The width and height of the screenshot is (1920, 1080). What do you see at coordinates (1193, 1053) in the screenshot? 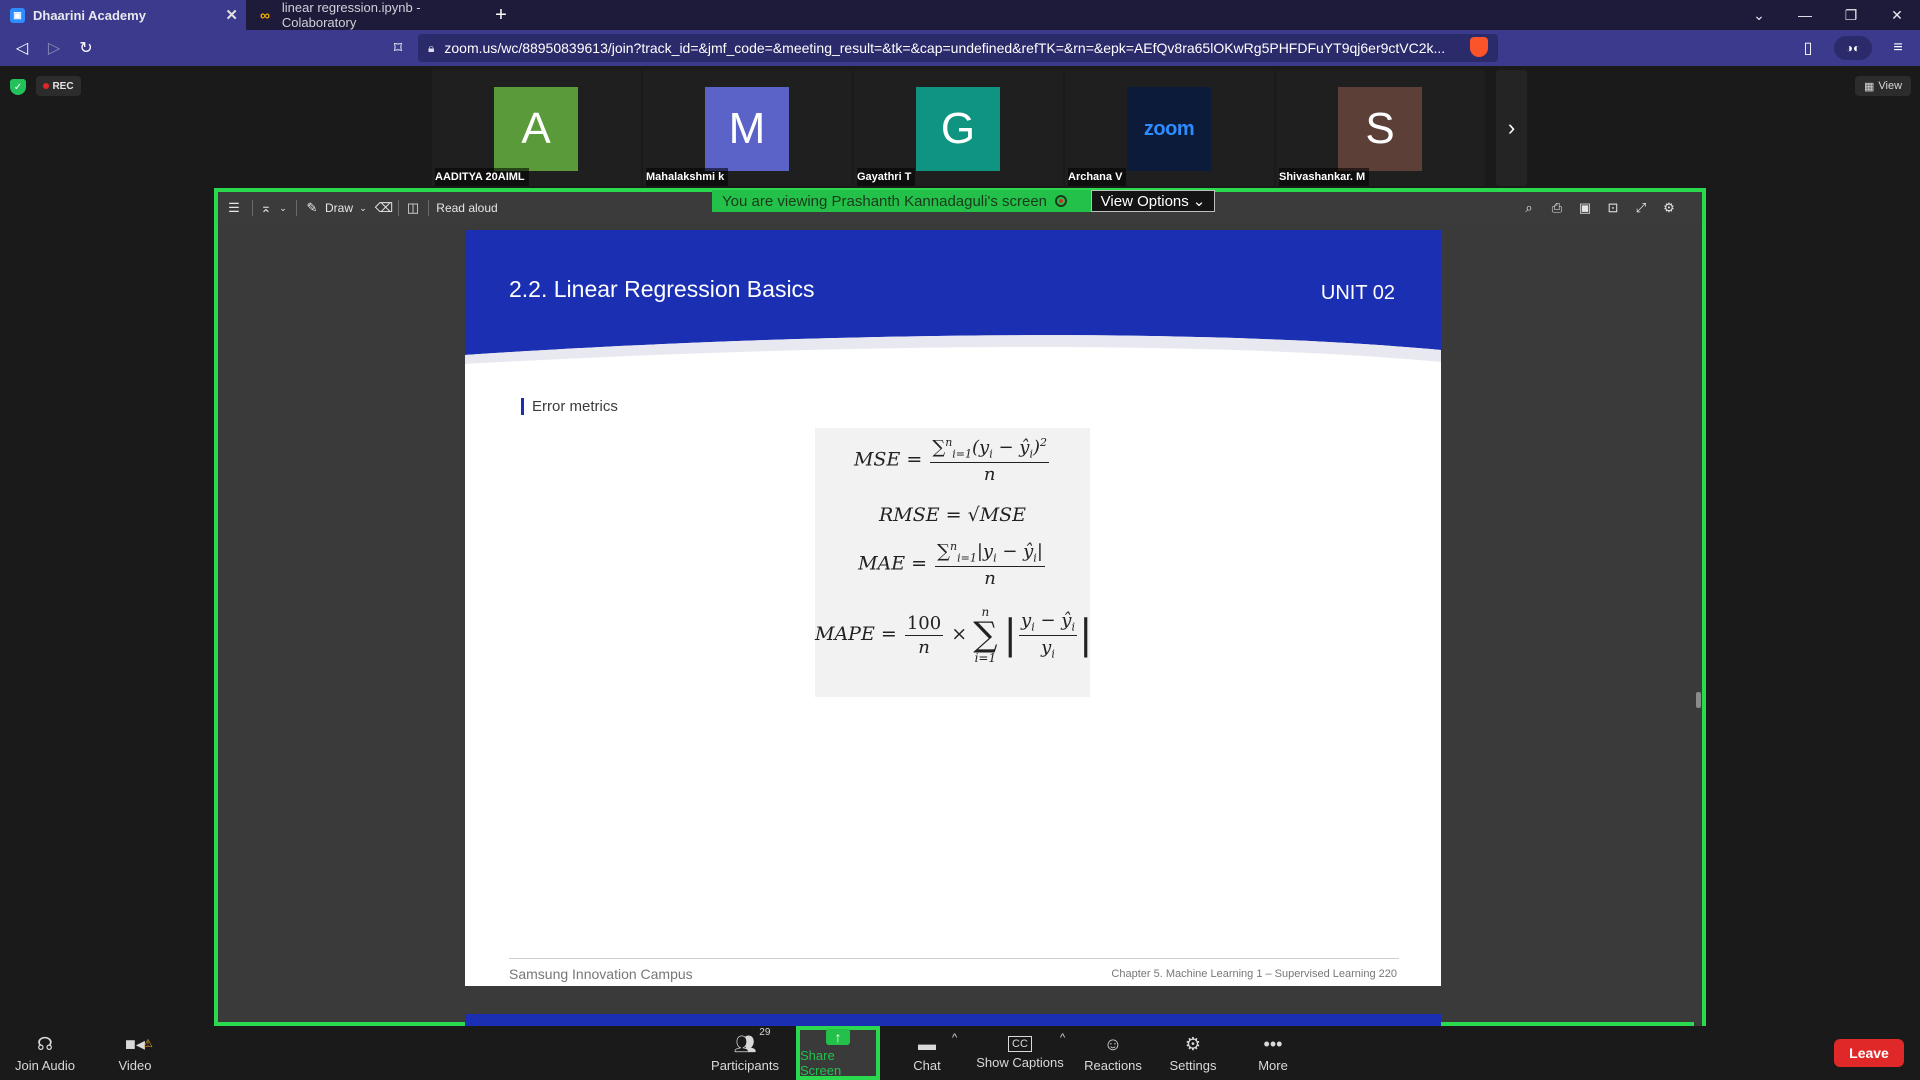
I see `settings-button: ⚙ Settings` at bounding box center [1193, 1053].